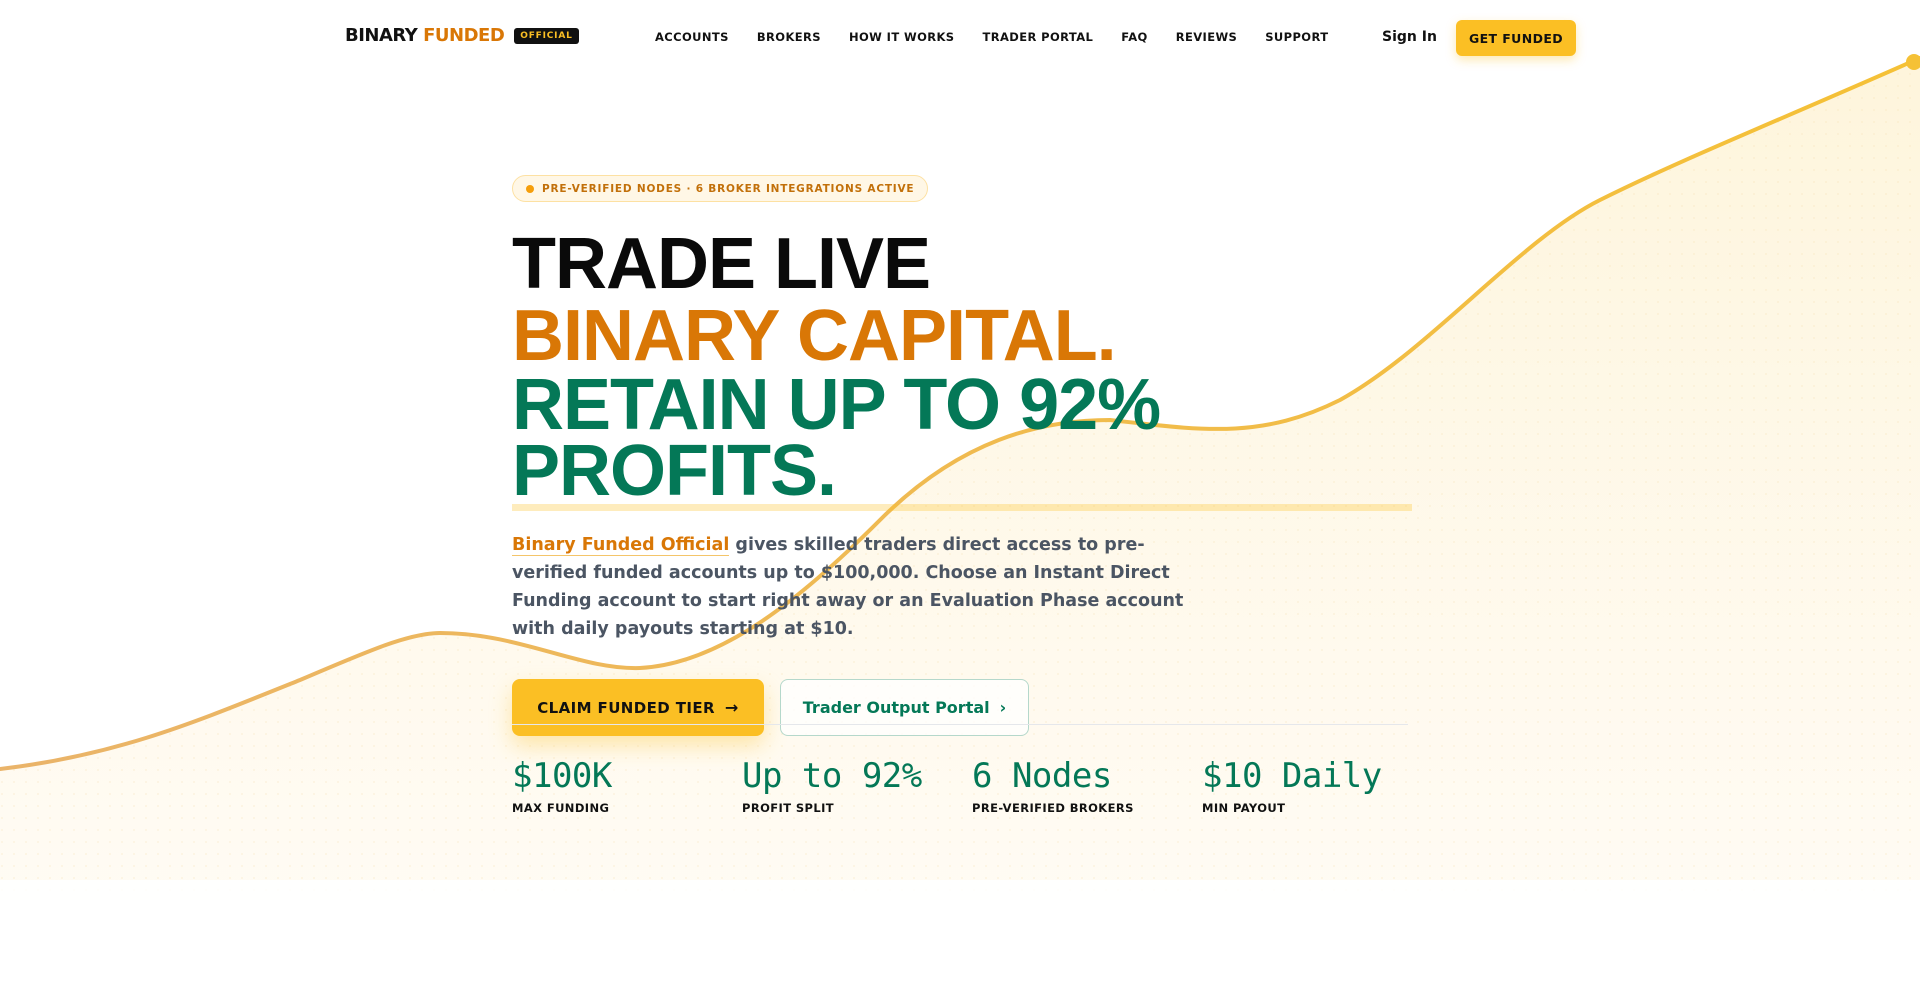  Describe the element at coordinates (721, 264) in the screenshot. I see `headline-line-1: TRADE LIVE` at that location.